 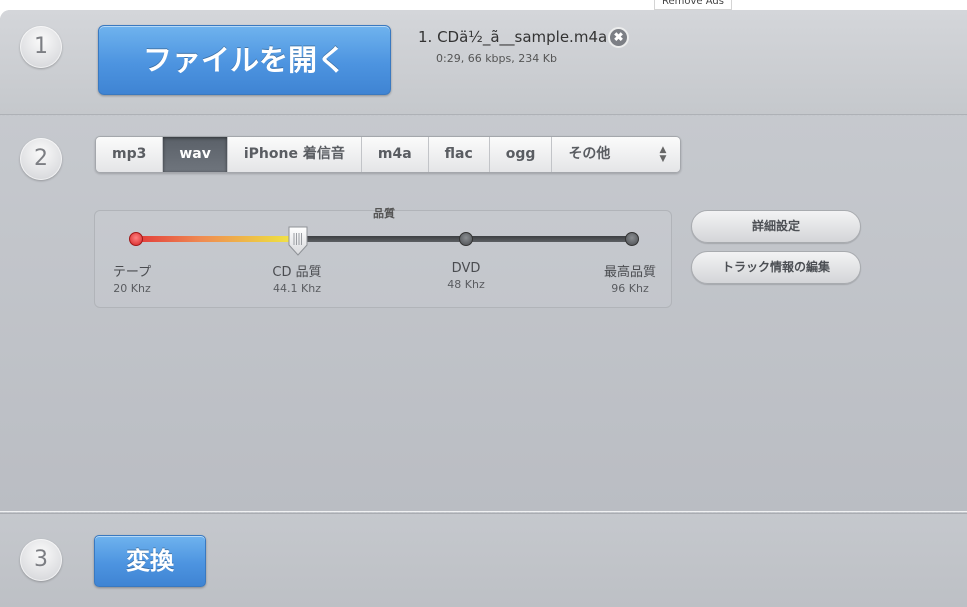 I want to click on format-tab-mp3: mp3, so click(x=130, y=154).